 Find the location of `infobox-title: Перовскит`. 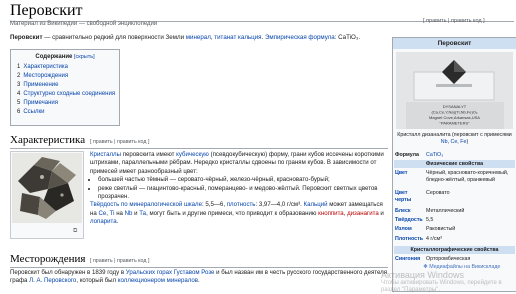

infobox-title: Перовскит is located at coordinates (454, 43).